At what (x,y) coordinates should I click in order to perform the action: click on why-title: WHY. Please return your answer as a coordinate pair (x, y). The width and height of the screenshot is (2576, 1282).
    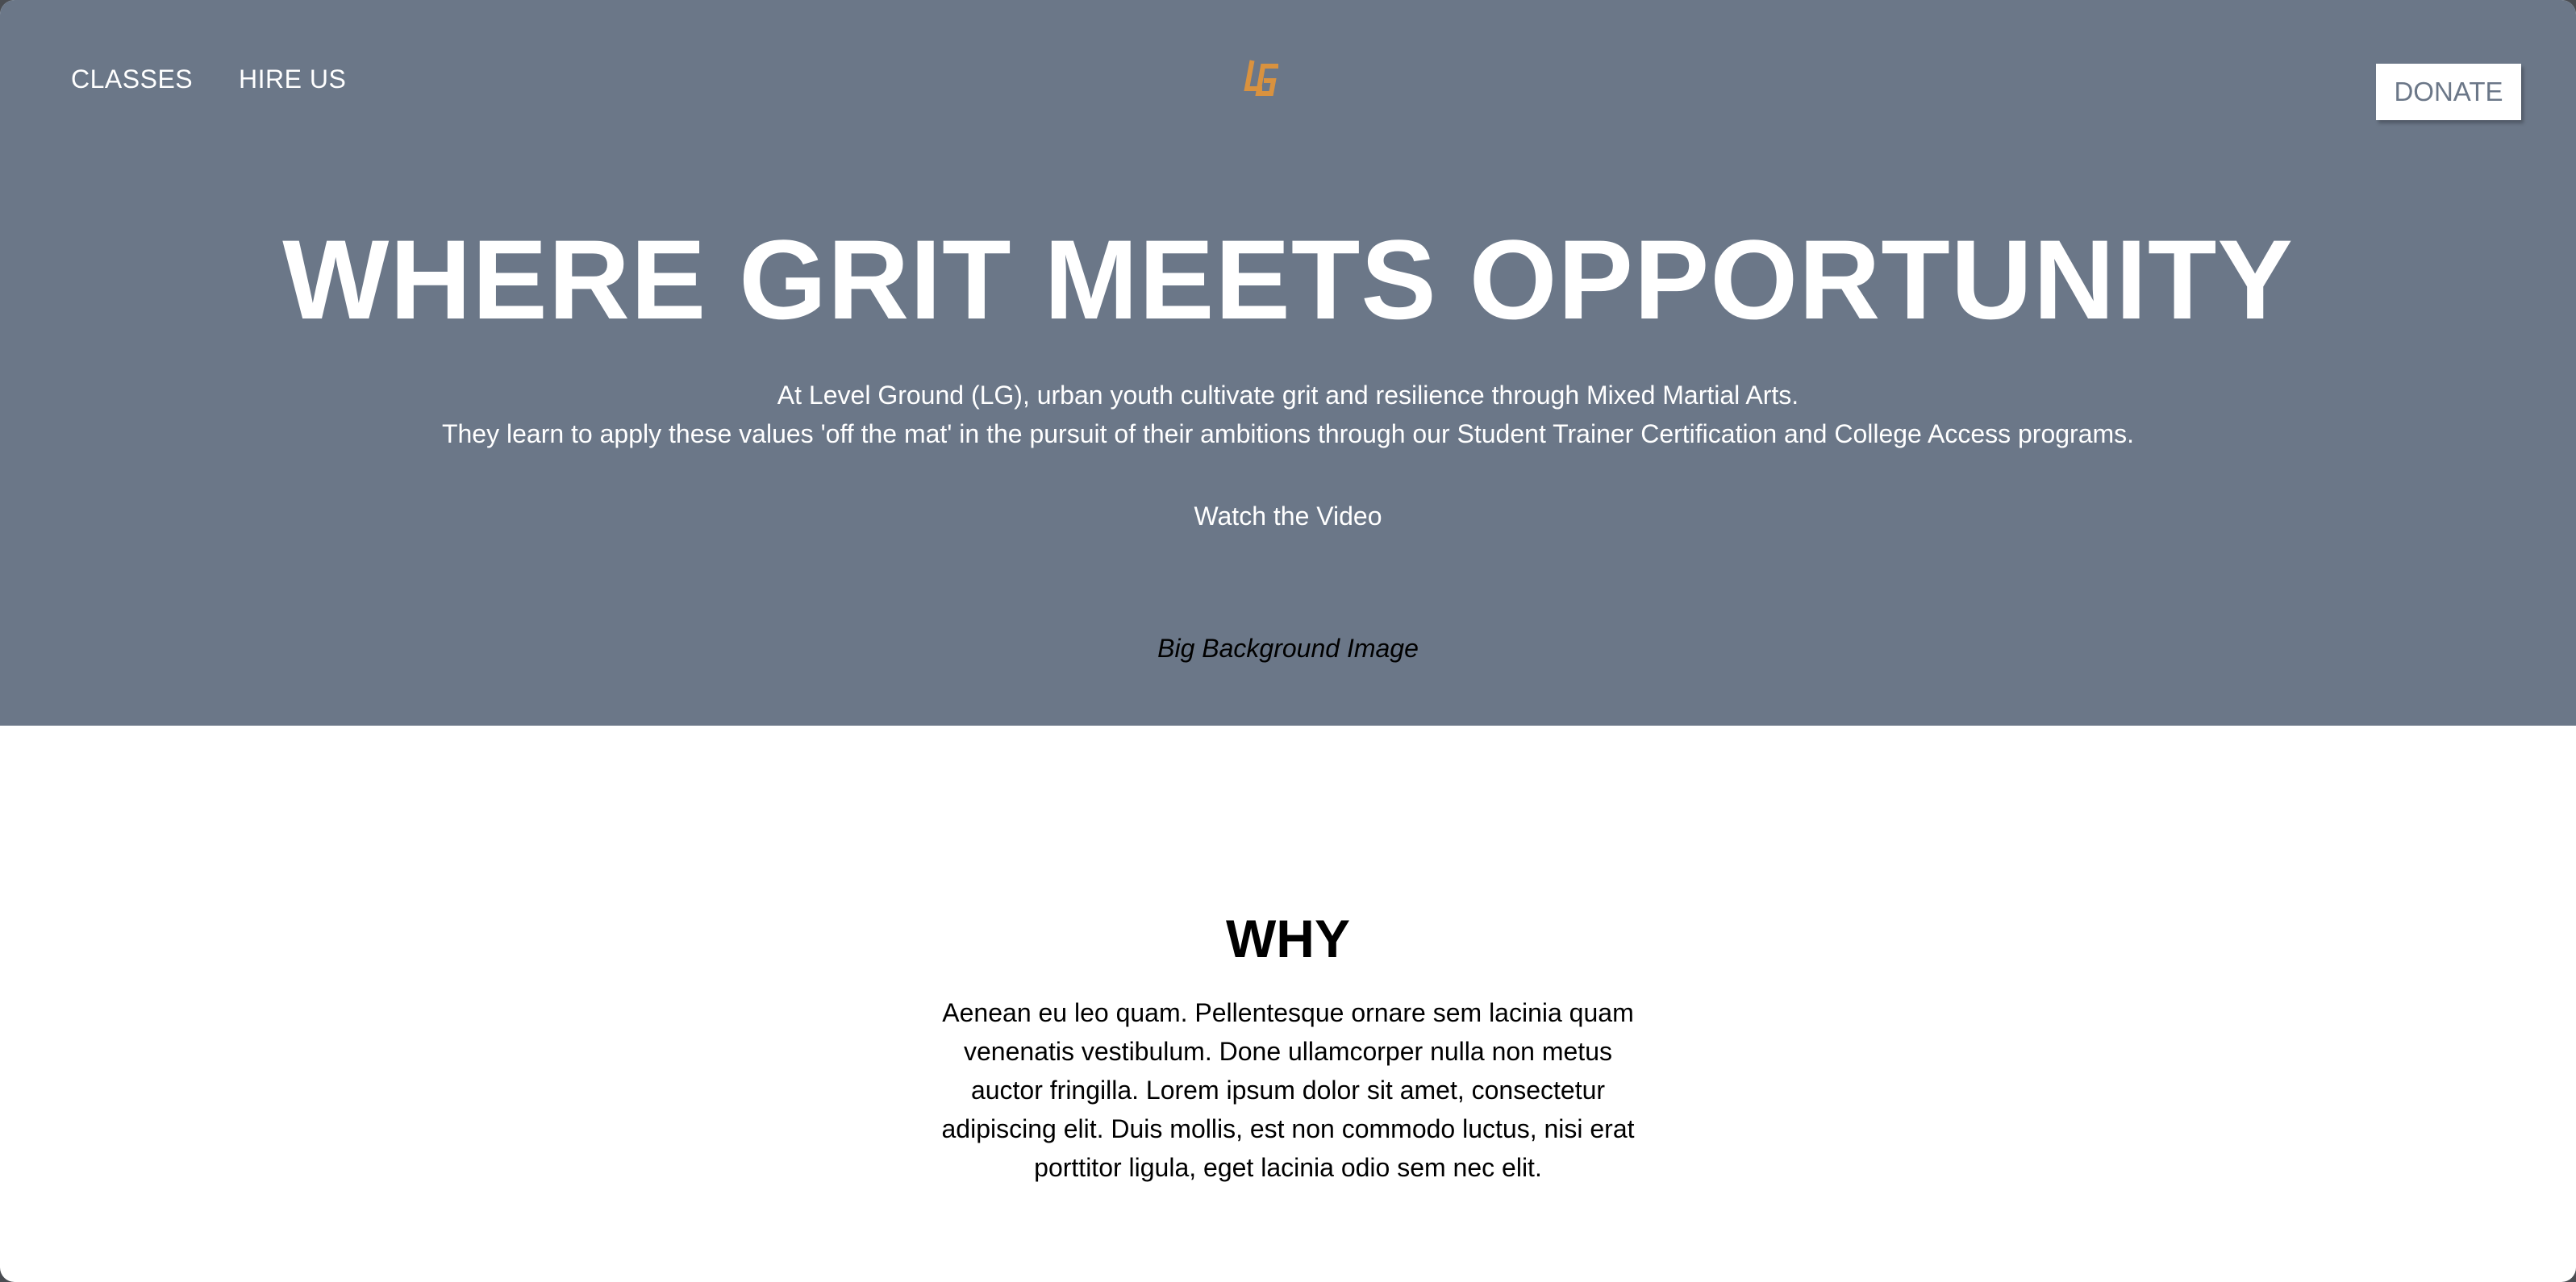
    Looking at the image, I should click on (1288, 938).